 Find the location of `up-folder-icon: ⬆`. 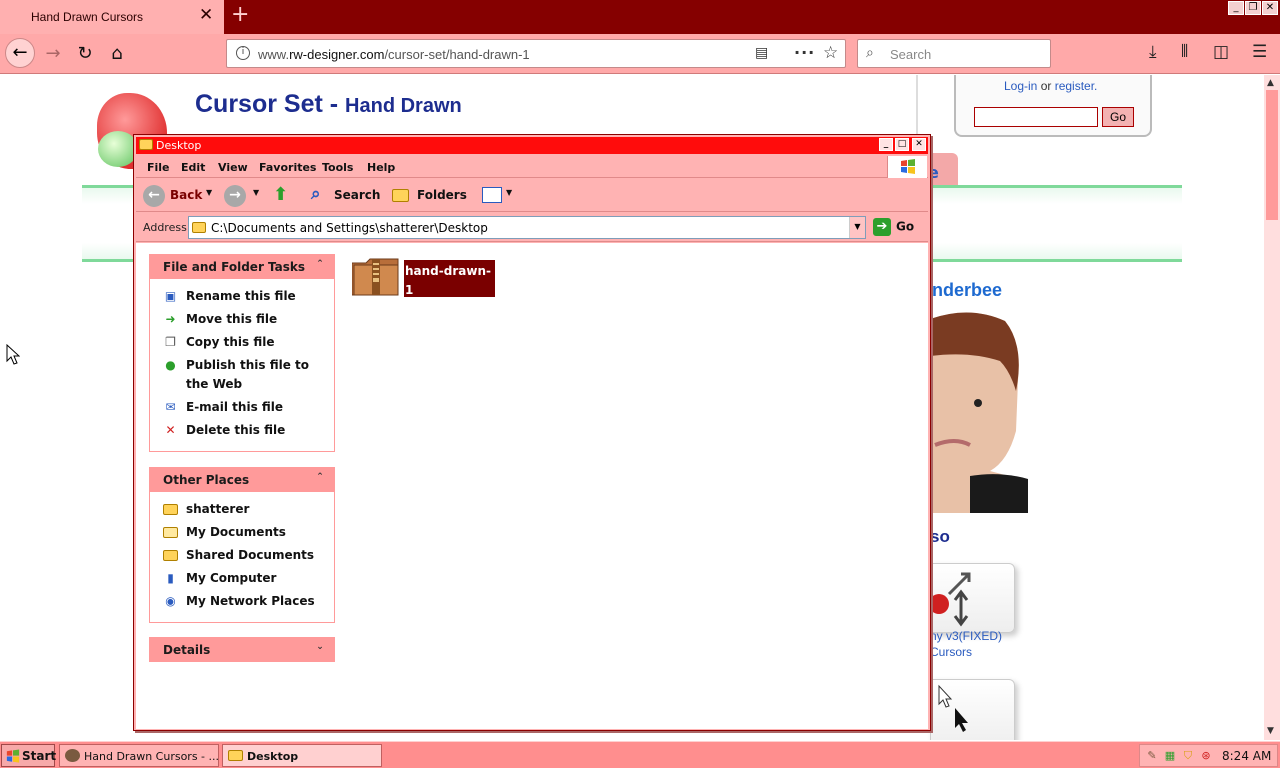

up-folder-icon: ⬆ is located at coordinates (280, 194).